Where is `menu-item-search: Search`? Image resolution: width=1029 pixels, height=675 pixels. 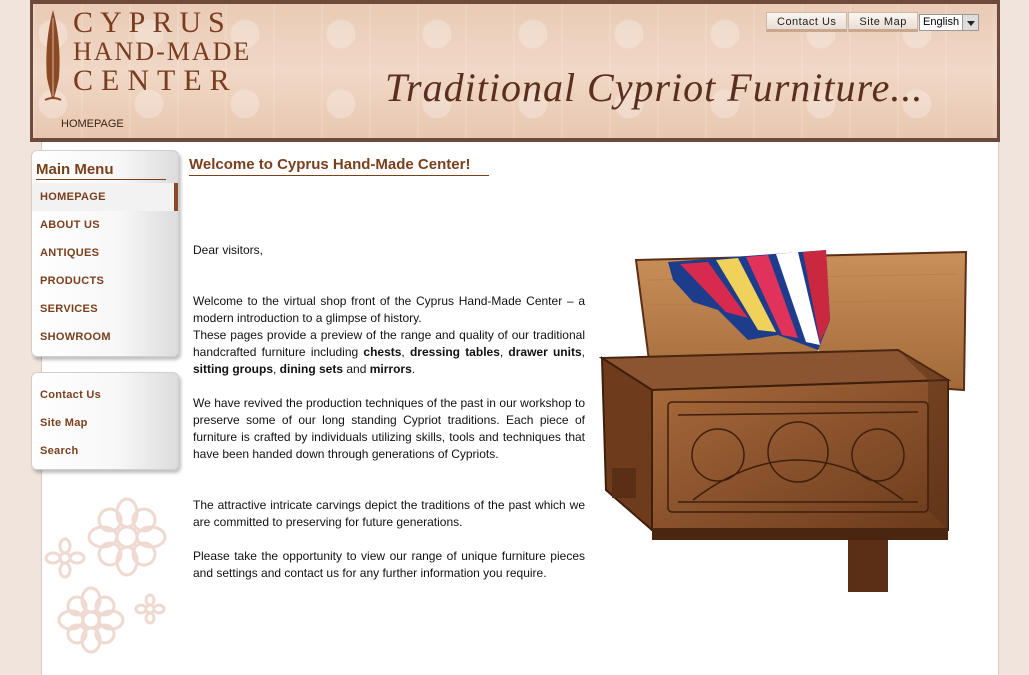 menu-item-search: Search is located at coordinates (105, 451).